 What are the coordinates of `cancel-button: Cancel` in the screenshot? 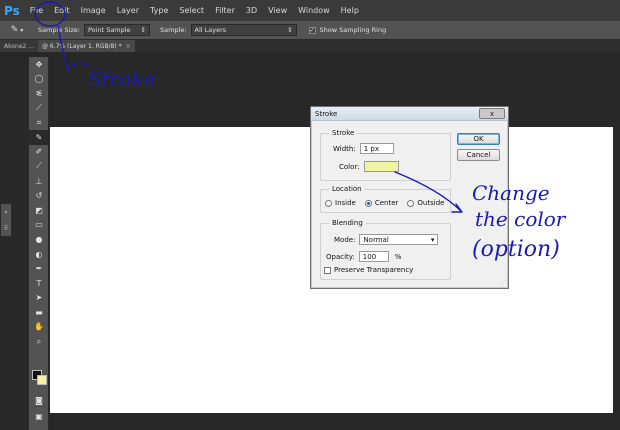 It's located at (478, 155).